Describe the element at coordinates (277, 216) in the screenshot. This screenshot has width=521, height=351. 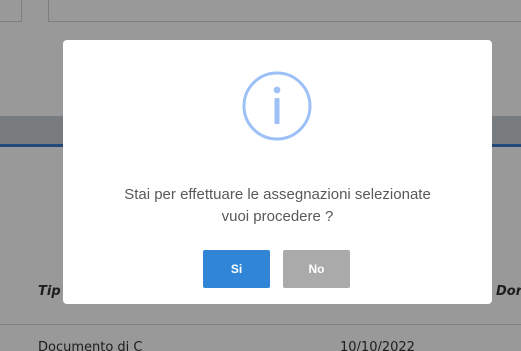
I see `dialog-message-line2: vuoi procedere ?` at that location.